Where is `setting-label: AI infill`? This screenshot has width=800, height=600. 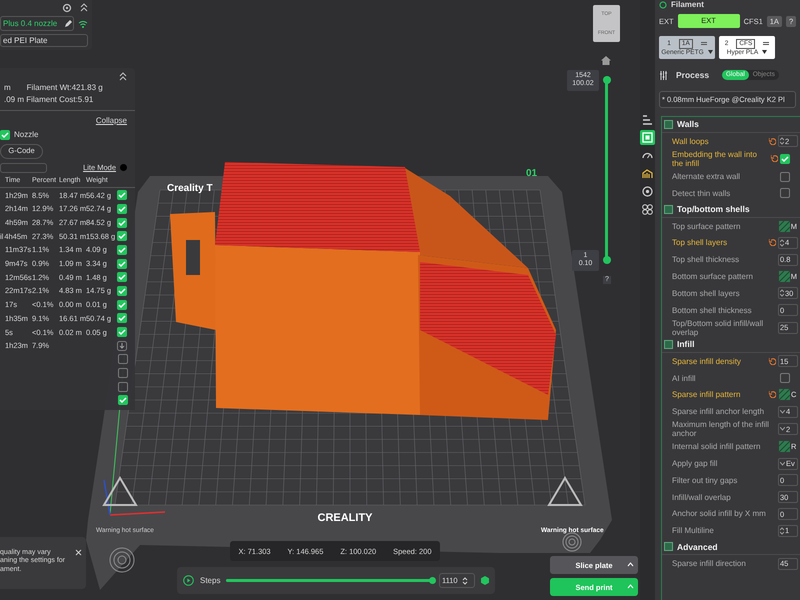 setting-label: AI infill is located at coordinates (684, 378).